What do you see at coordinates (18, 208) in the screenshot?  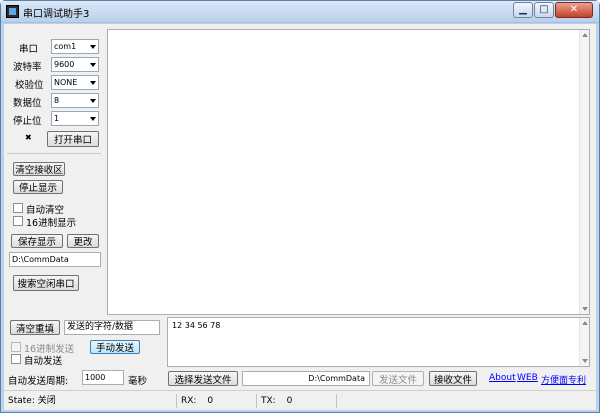 I see `auto-clear-checkbox` at bounding box center [18, 208].